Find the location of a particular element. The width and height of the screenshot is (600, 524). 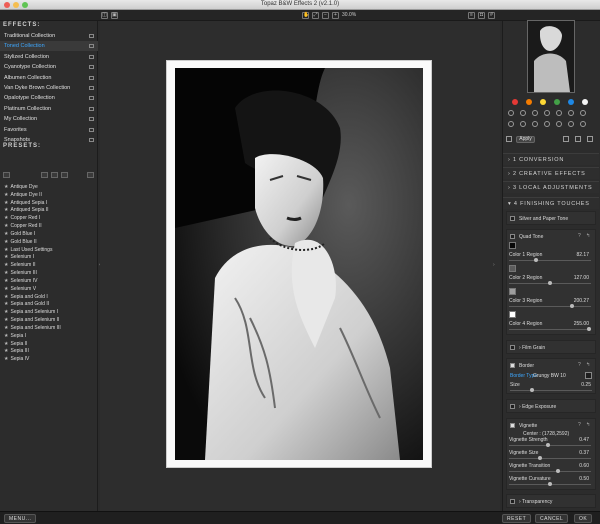

vignette-checkbox is located at coordinates (512, 425).